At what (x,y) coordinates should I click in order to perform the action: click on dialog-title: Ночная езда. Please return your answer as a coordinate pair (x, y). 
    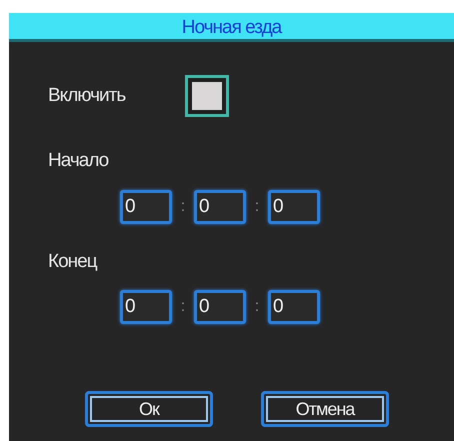
    Looking at the image, I should click on (231, 27).